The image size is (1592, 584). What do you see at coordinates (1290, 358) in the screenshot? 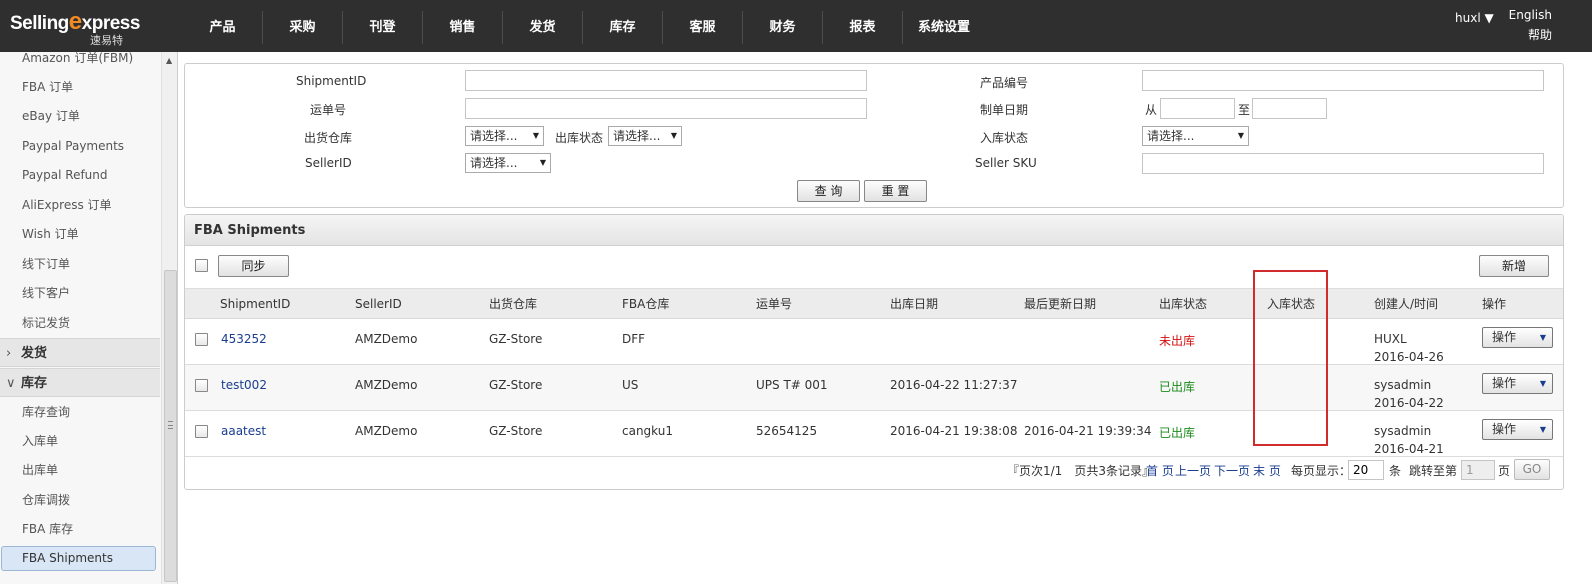
I see `annotation-highlight-box` at bounding box center [1290, 358].